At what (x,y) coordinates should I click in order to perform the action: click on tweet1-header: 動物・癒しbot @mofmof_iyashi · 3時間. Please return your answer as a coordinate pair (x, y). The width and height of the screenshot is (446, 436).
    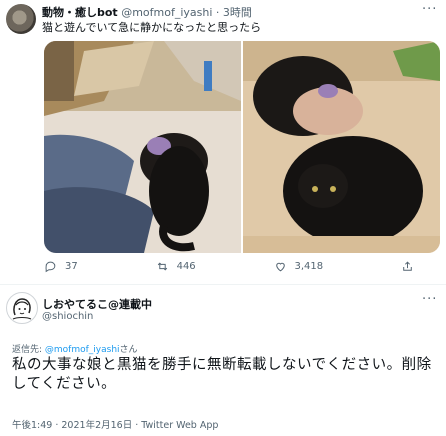
    Looking at the image, I should click on (147, 12).